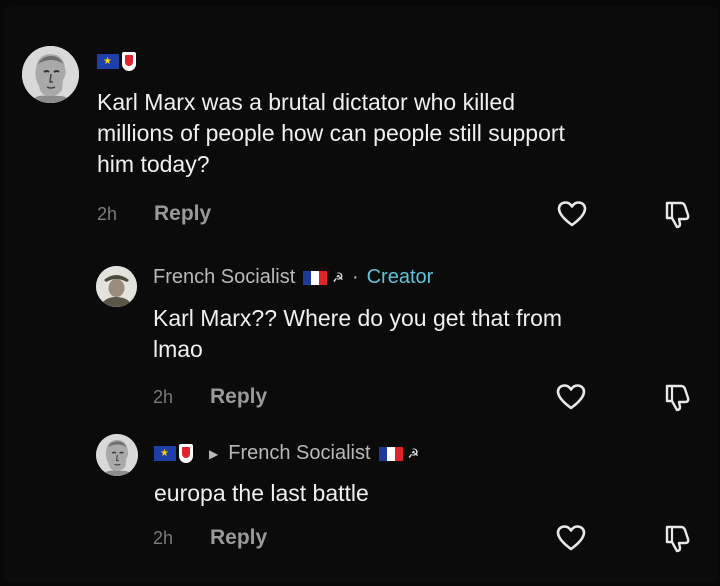 This screenshot has width=720, height=586. I want to click on comment-3-text: europa the last battle, so click(261, 493).